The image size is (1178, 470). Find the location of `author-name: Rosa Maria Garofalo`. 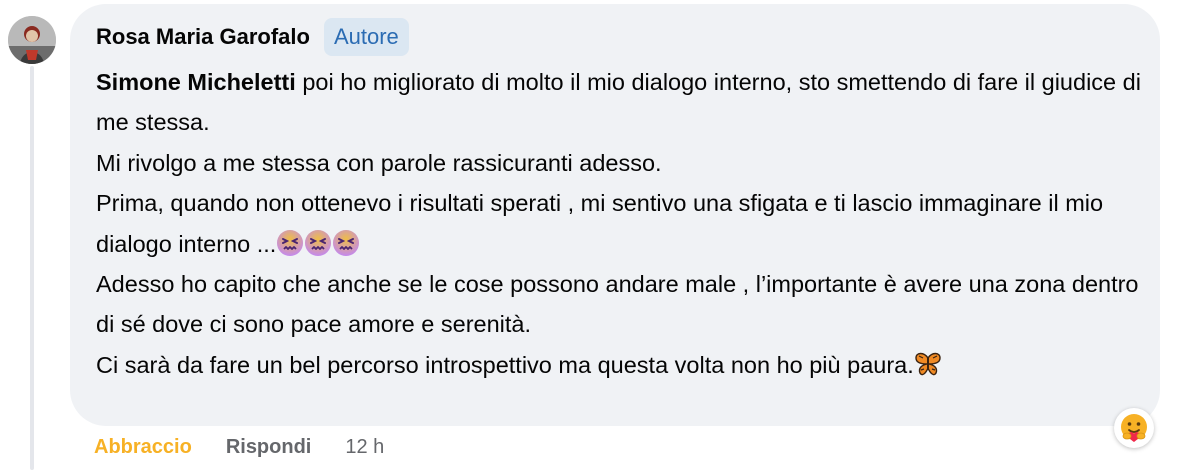

author-name: Rosa Maria Garofalo is located at coordinates (203, 37).